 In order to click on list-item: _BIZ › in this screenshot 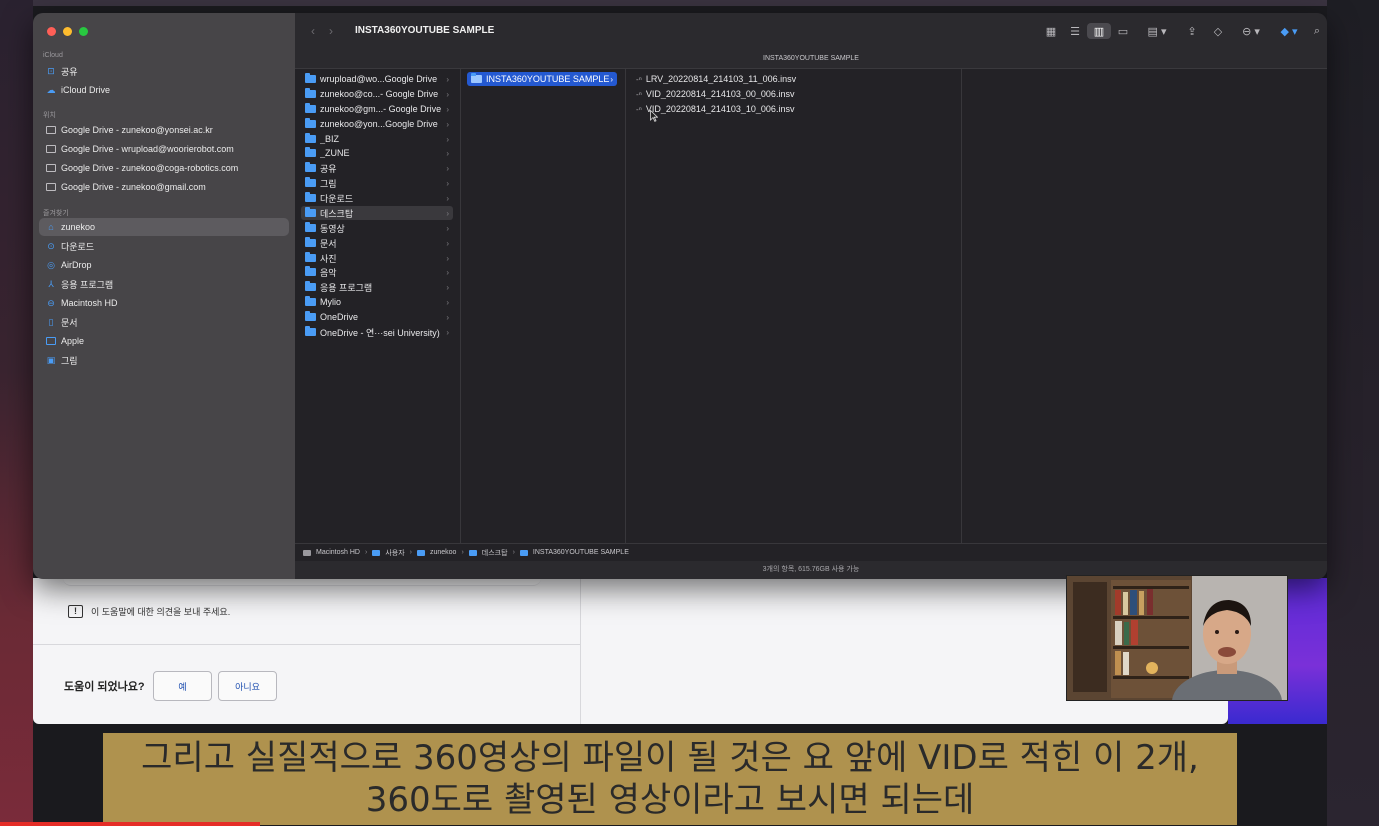, I will do `click(377, 139)`.